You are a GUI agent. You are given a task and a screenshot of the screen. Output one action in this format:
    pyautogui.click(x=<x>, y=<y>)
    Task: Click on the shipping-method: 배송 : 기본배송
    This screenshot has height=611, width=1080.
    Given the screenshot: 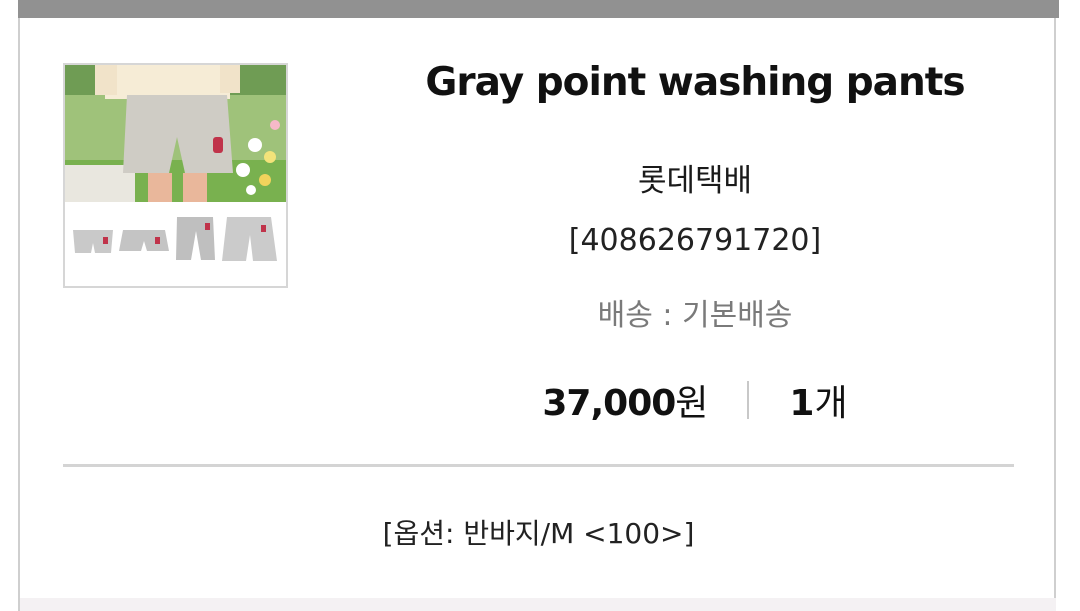 What is the action you would take?
    pyautogui.click(x=695, y=315)
    